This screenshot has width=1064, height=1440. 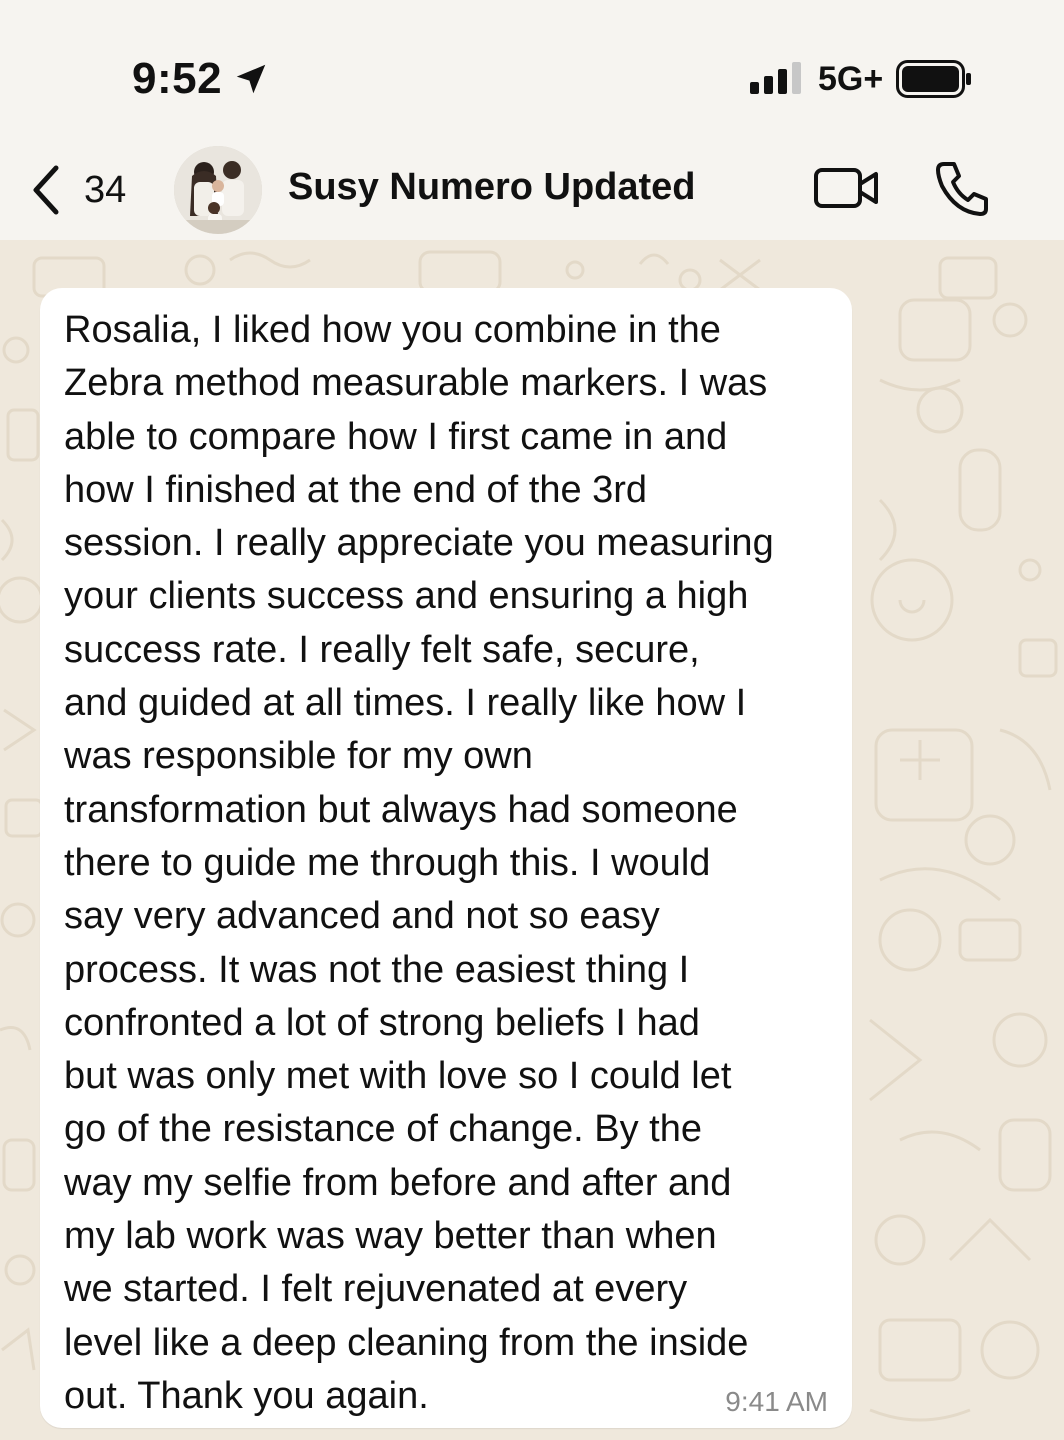 I want to click on video-call-icon, so click(x=847, y=188).